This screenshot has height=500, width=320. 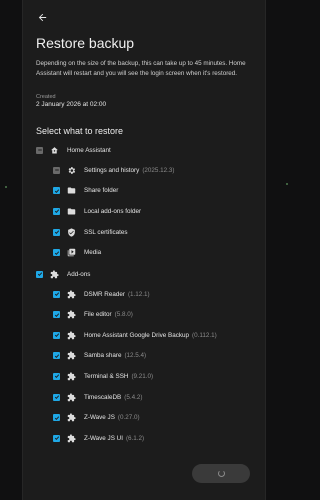 I want to click on option-label: DSMR Reader, so click(x=104, y=294).